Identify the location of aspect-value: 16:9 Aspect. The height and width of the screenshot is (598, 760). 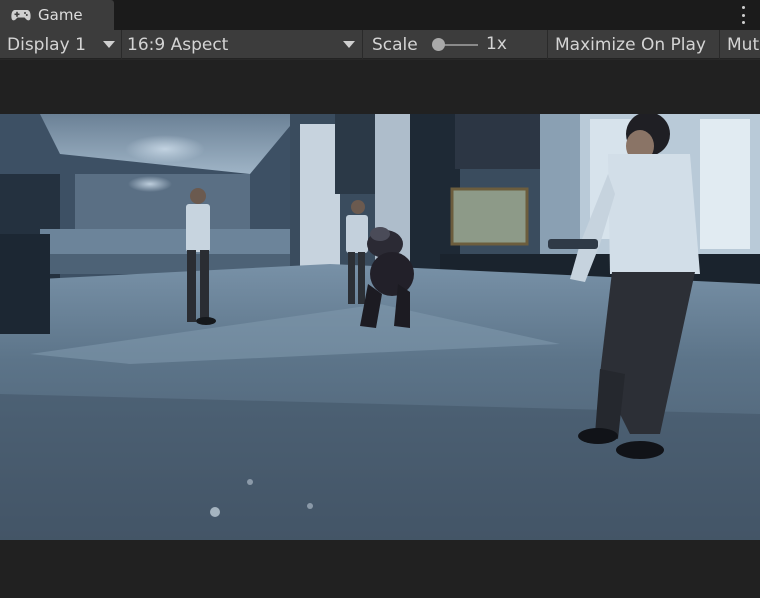
(178, 44).